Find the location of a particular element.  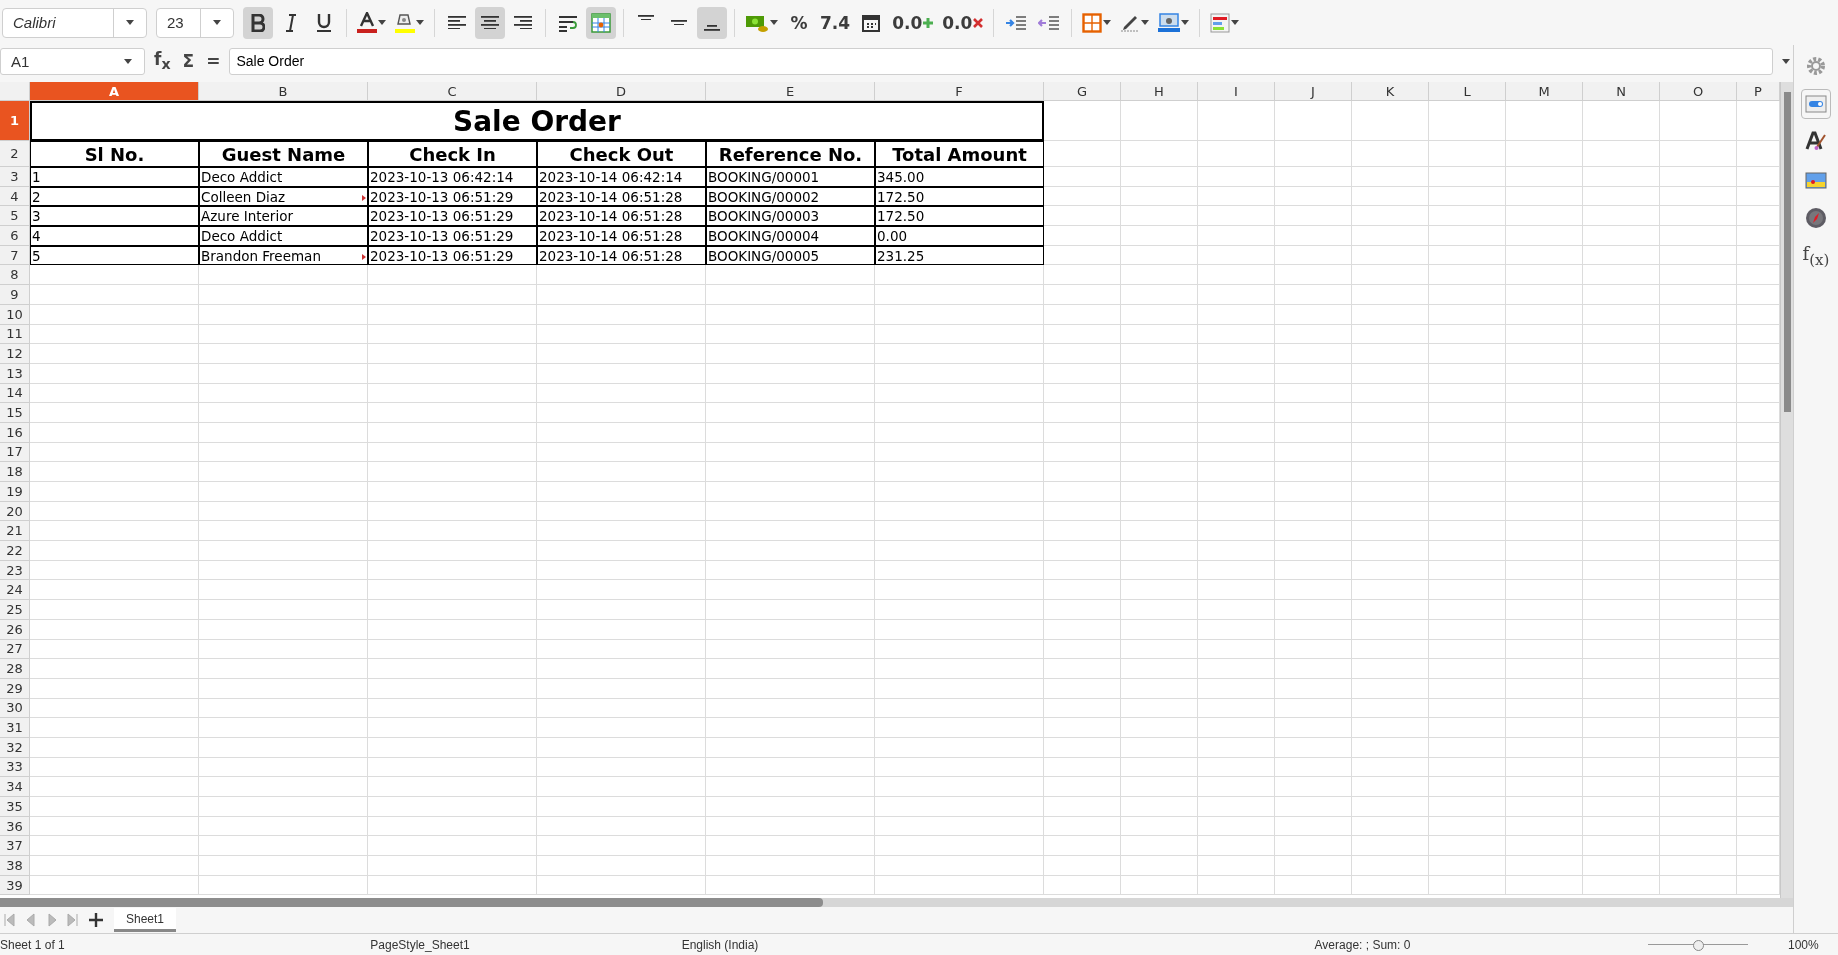

column-header: J is located at coordinates (1313, 91).